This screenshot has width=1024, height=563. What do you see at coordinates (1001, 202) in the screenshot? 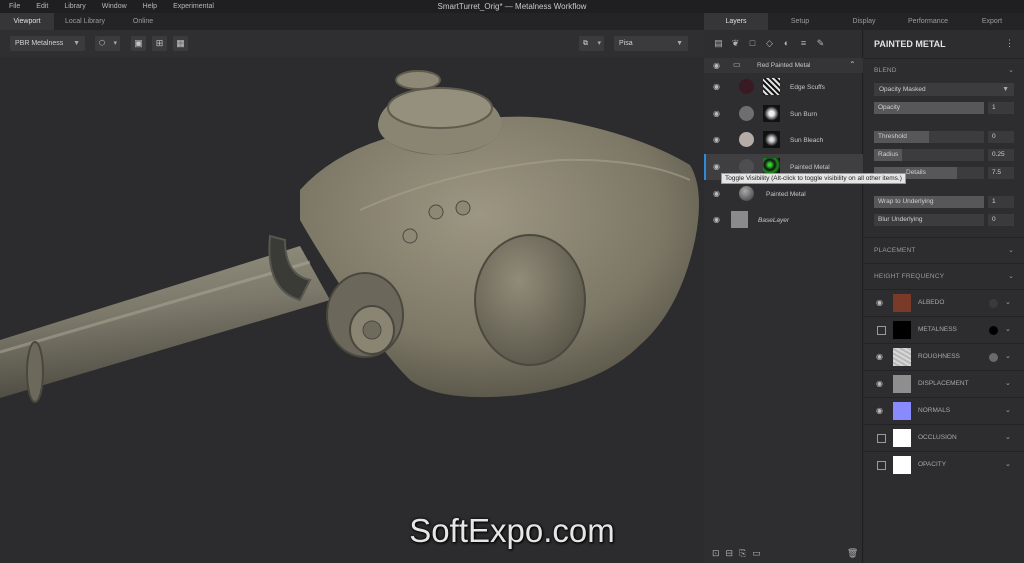
I see `wrap-value: 1` at bounding box center [1001, 202].